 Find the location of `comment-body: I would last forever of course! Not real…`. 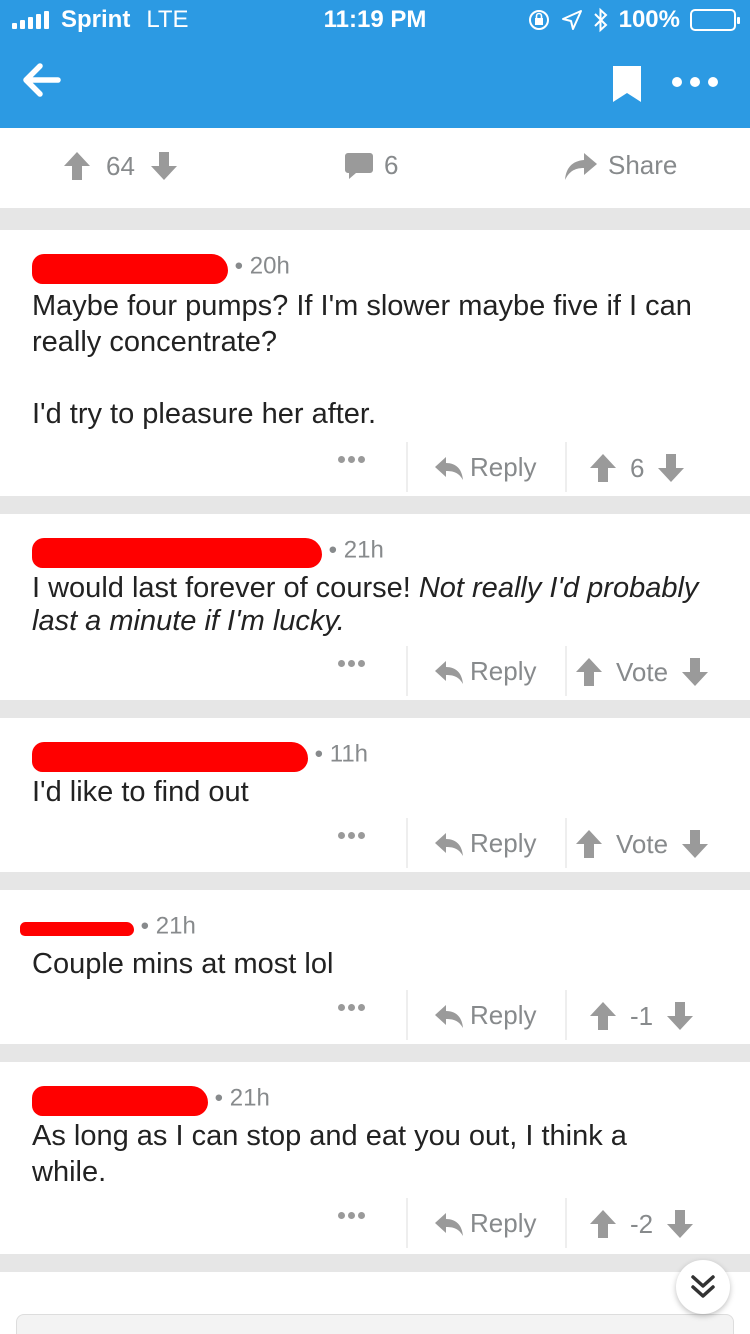

comment-body: I would last forever of course! Not real… is located at coordinates (371, 605).